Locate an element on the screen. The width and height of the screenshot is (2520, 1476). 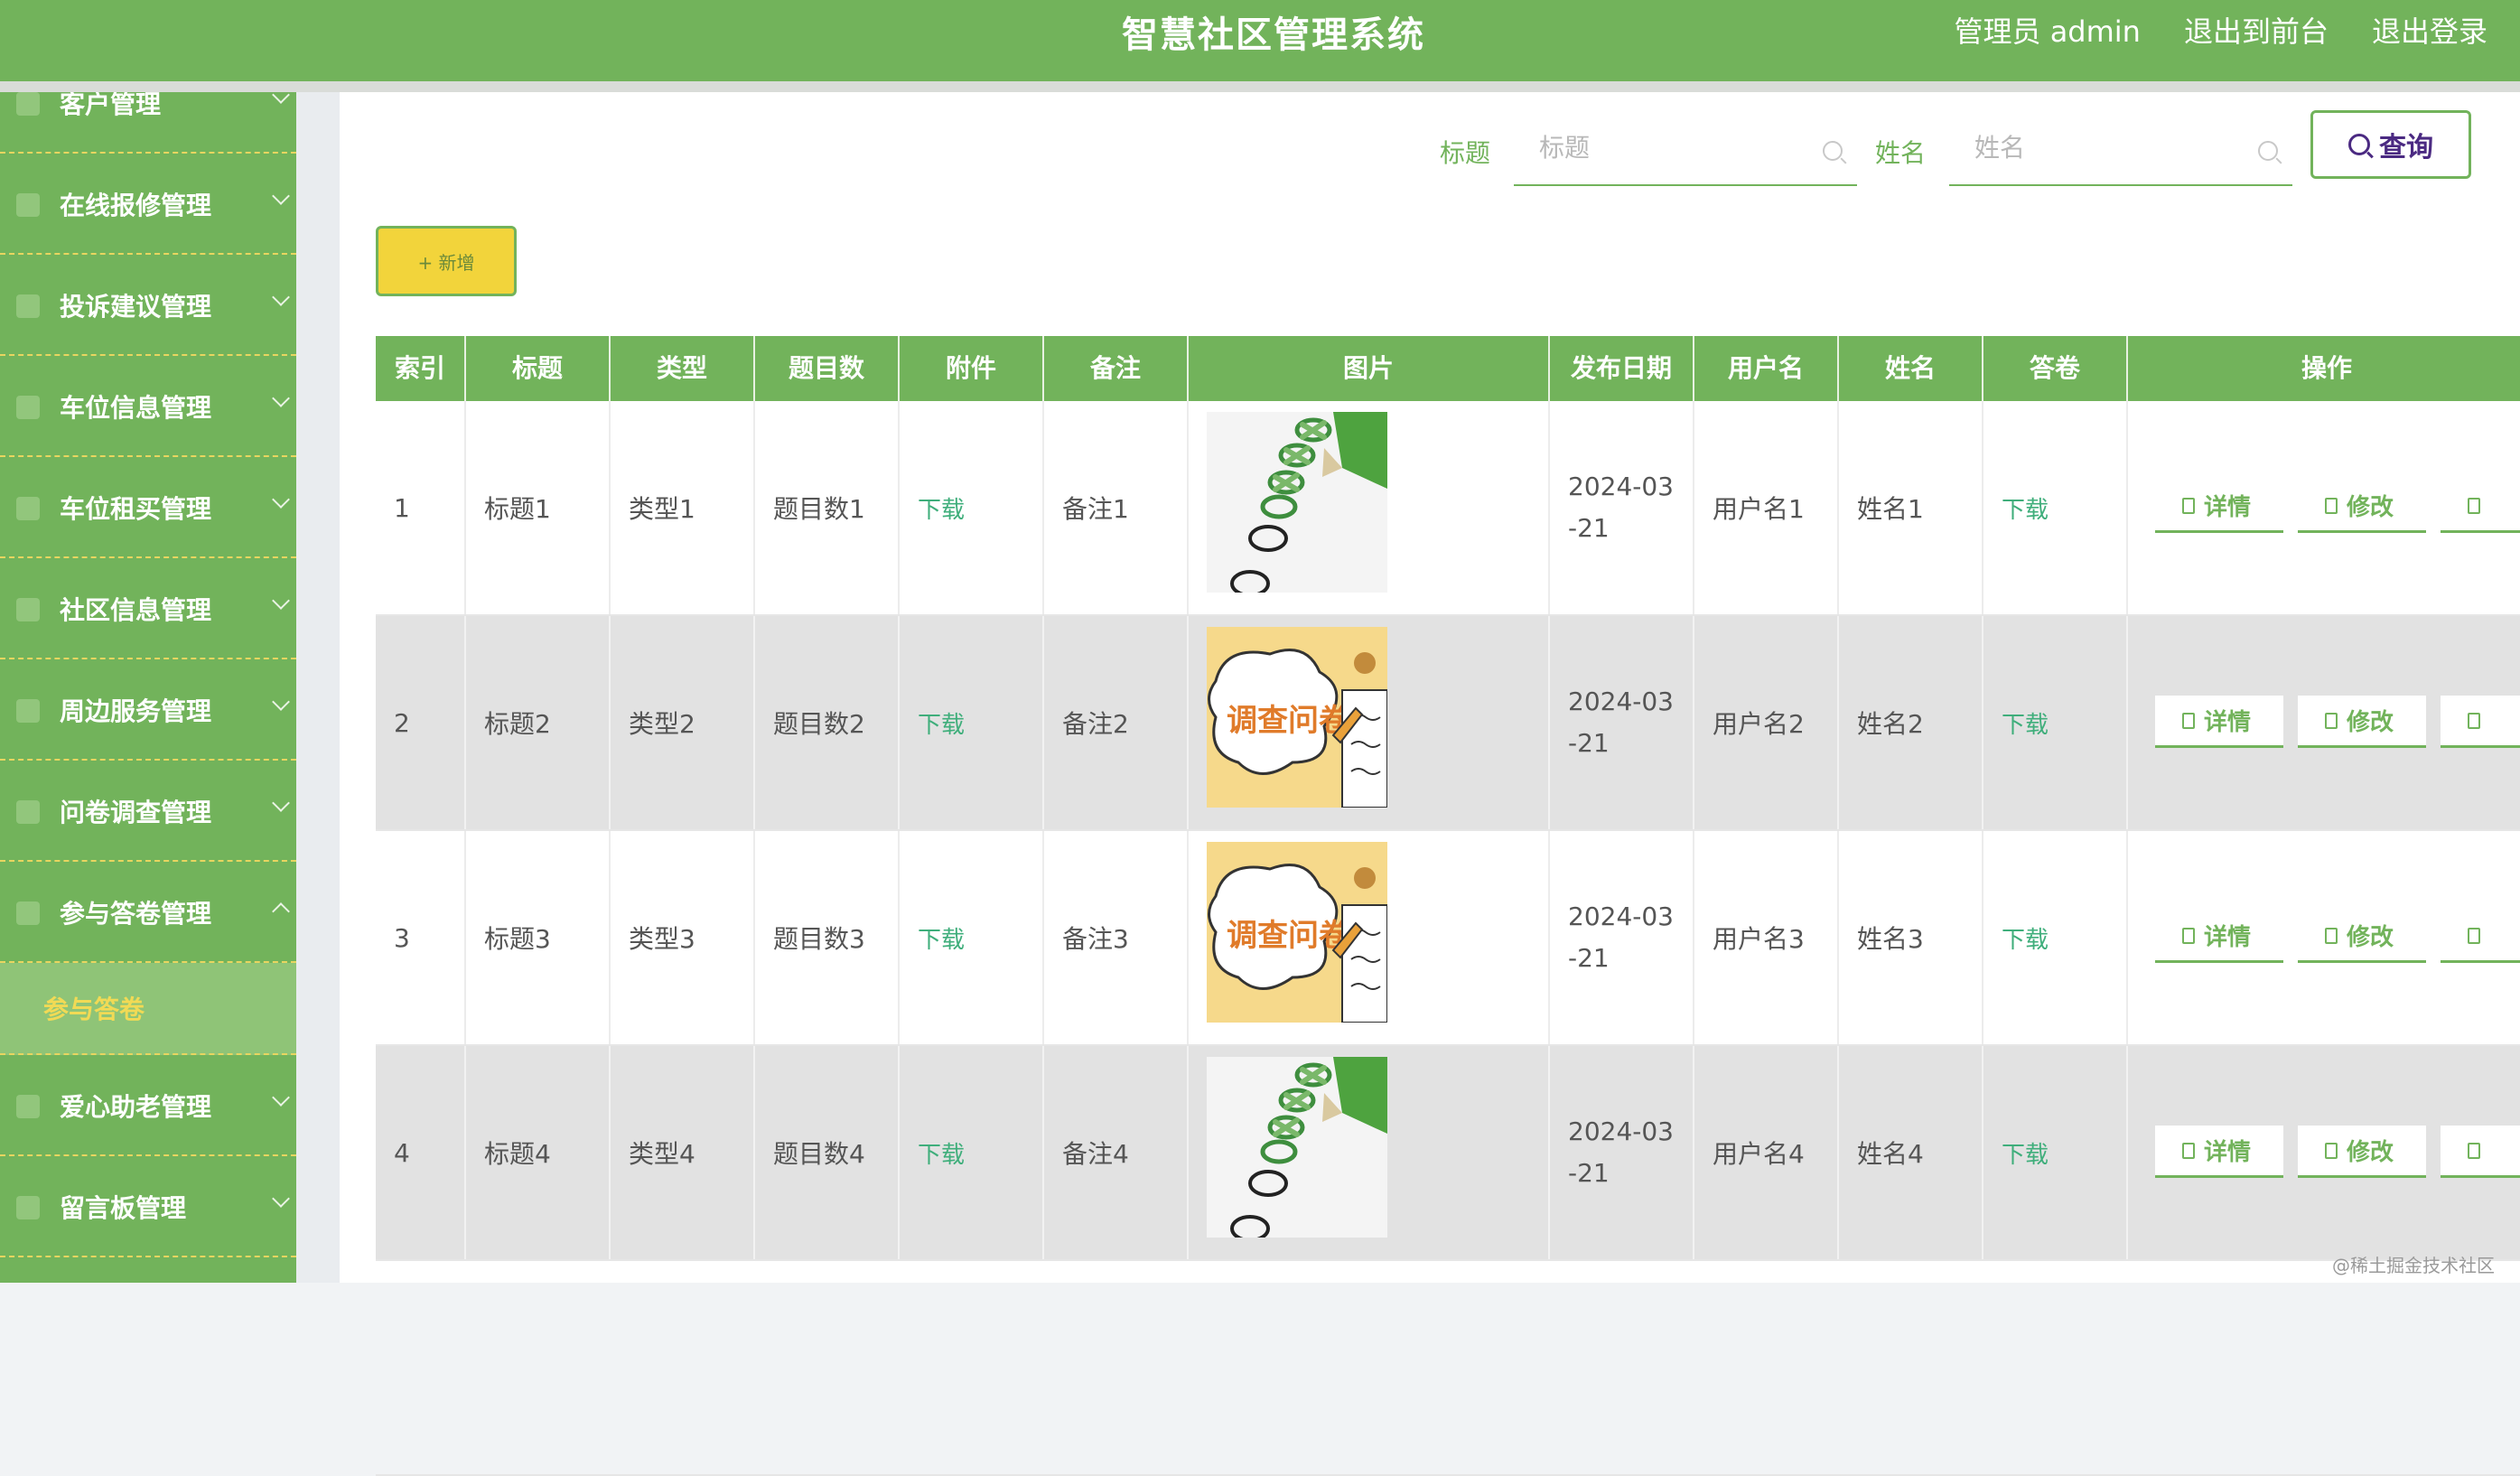
sidebar-item-parking-info: 车位信息管理 is located at coordinates (148, 406).